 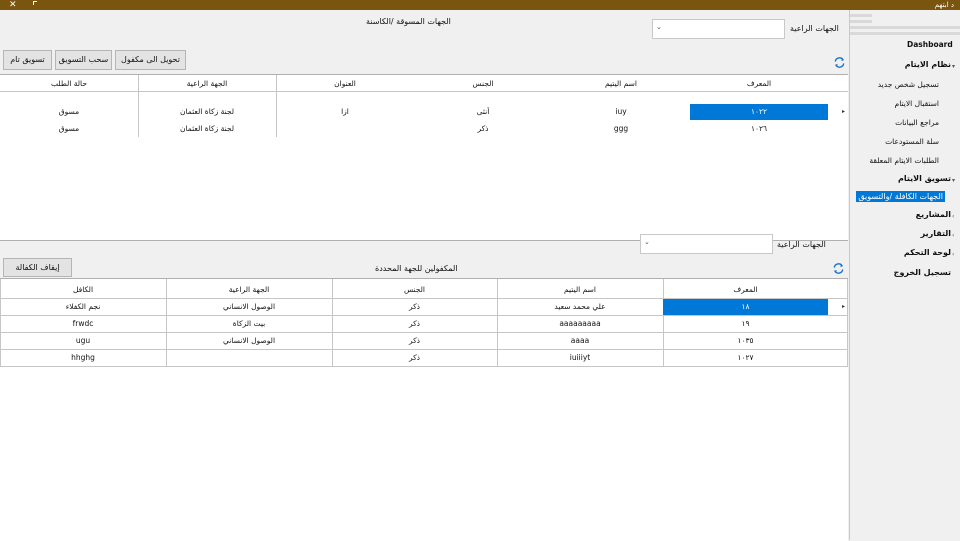 What do you see at coordinates (416, 268) in the screenshot?
I see `bottom-section-title: المكفولين للجهة المحددة` at bounding box center [416, 268].